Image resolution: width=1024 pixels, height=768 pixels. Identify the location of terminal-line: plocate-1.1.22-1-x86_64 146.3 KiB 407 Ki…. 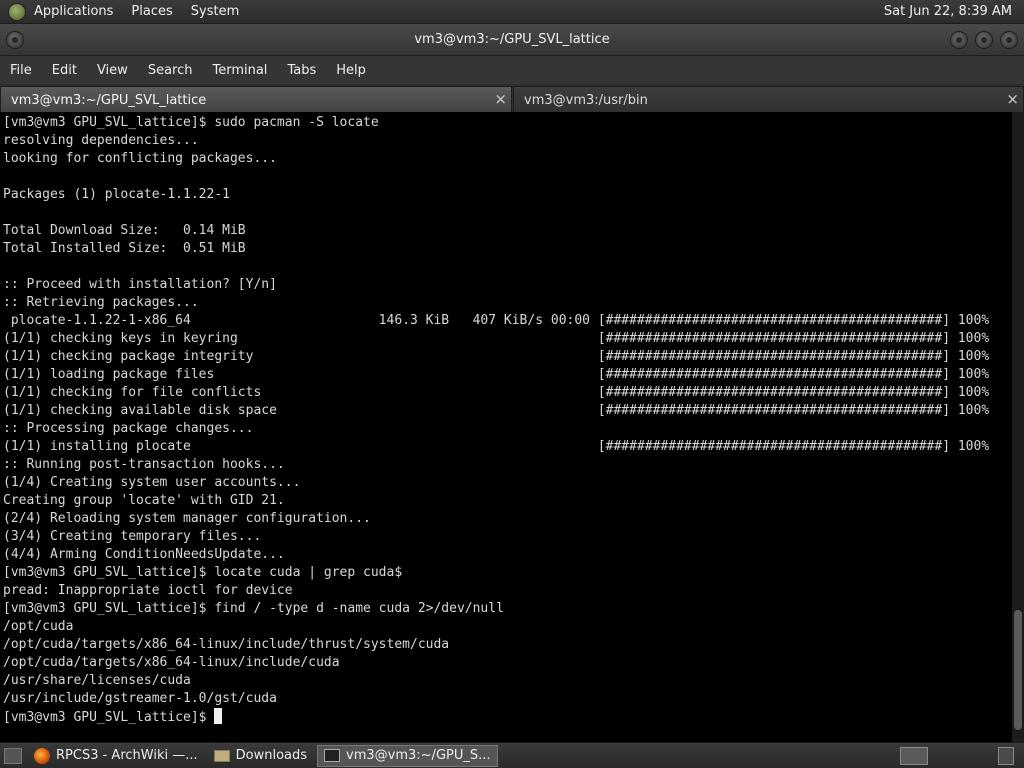
(496, 320).